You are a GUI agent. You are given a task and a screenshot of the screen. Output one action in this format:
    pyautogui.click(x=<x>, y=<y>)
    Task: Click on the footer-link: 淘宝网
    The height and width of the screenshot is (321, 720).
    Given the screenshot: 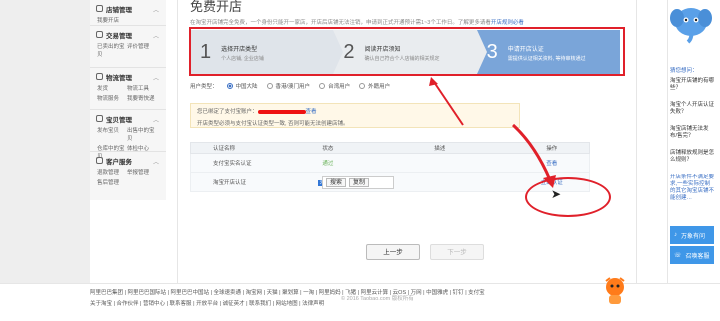 What is the action you would take?
    pyautogui.click(x=254, y=293)
    